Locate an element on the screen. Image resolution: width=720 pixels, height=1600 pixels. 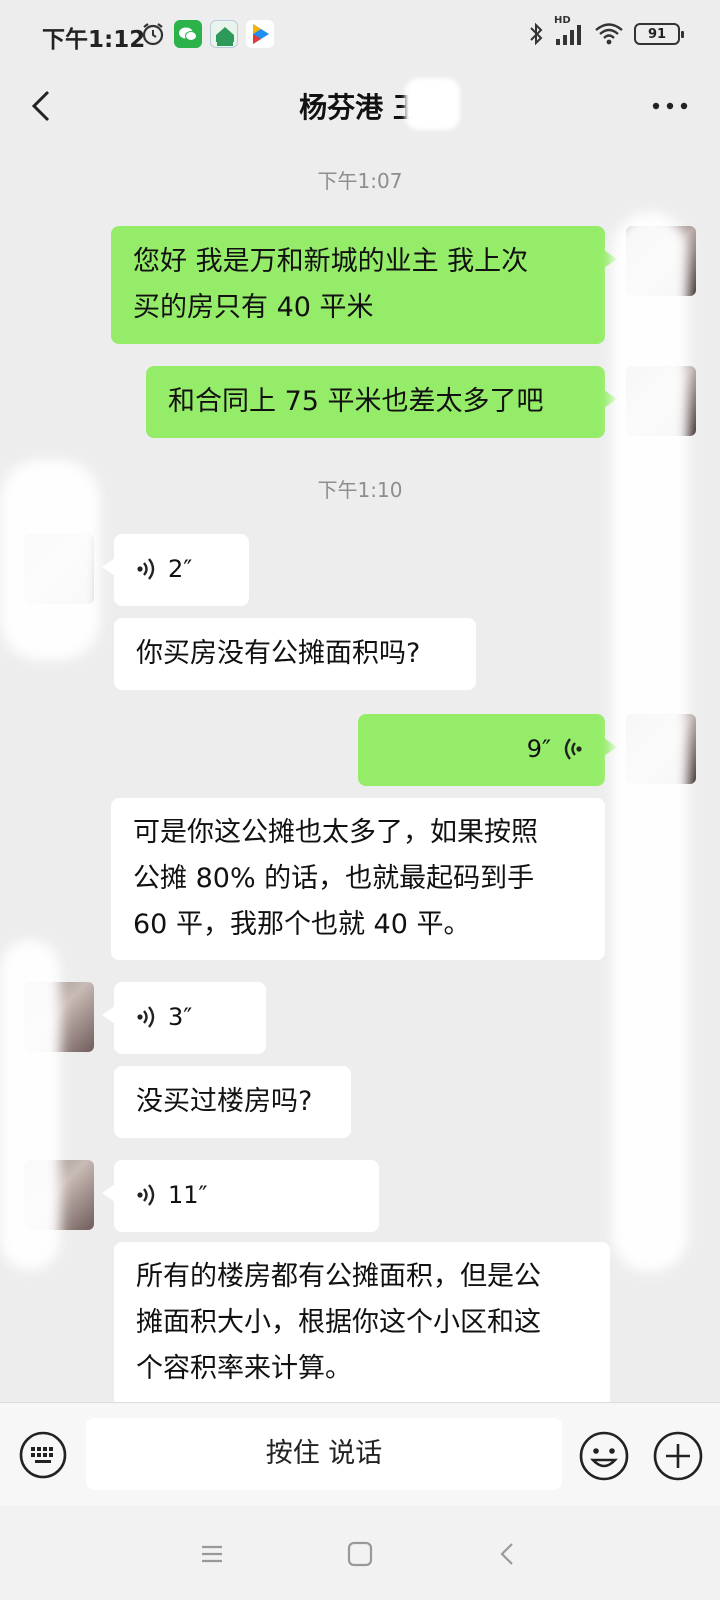
message-line: 60 平，我那个也就 40 平。 is located at coordinates (302, 924).